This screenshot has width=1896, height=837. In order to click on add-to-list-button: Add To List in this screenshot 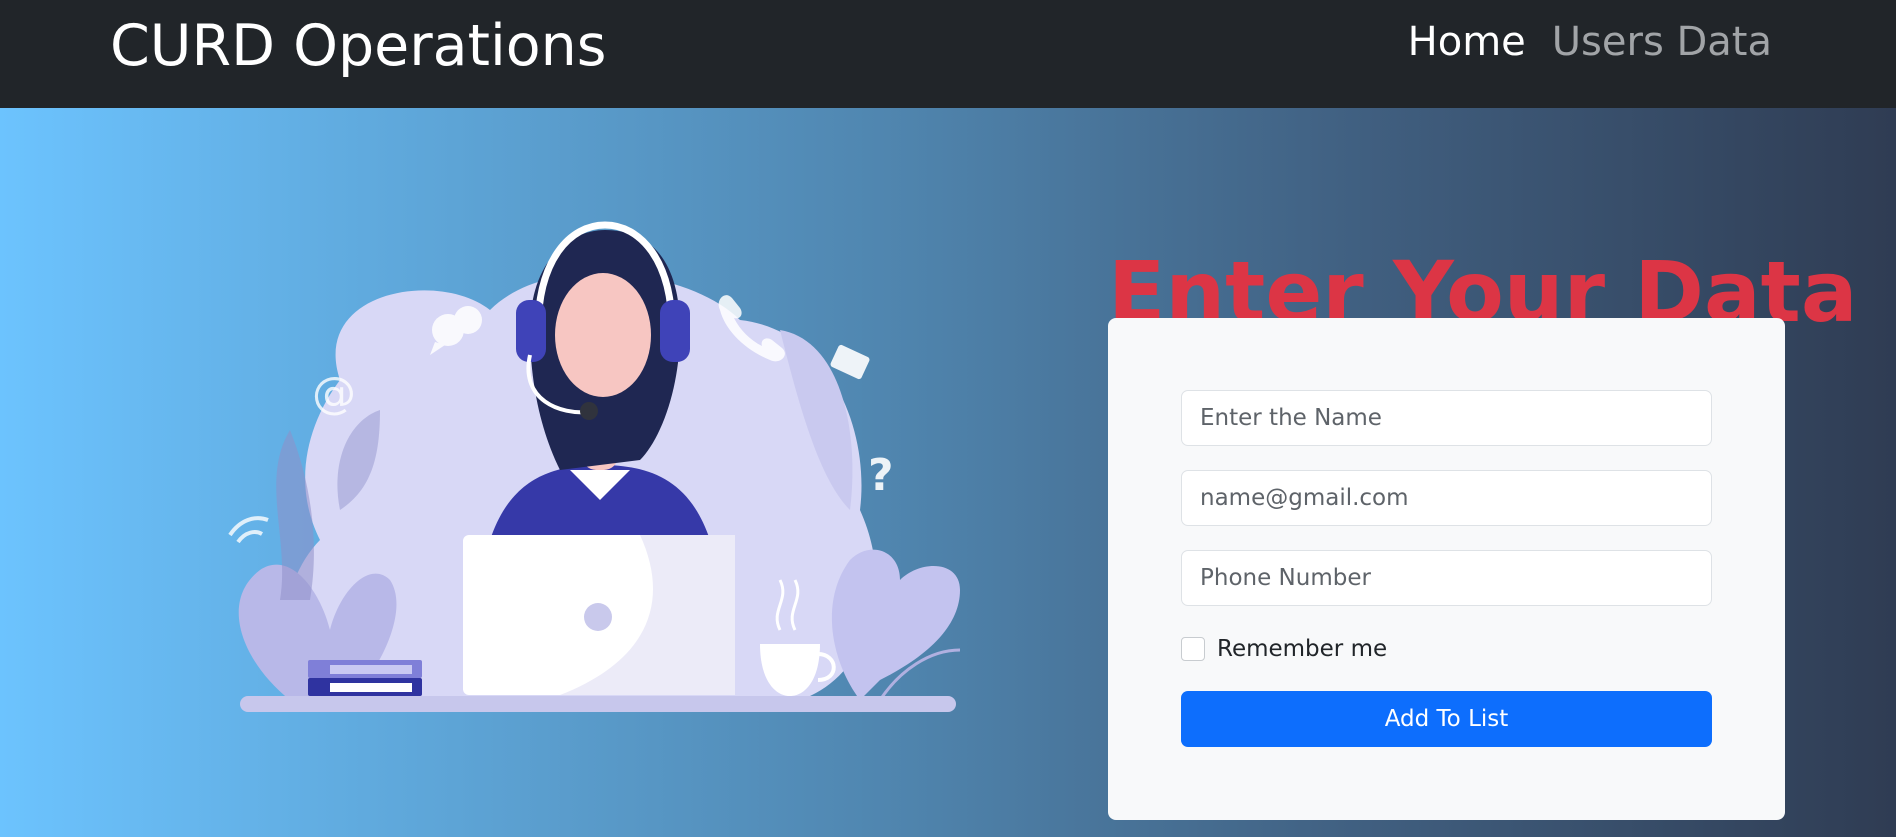, I will do `click(1446, 719)`.